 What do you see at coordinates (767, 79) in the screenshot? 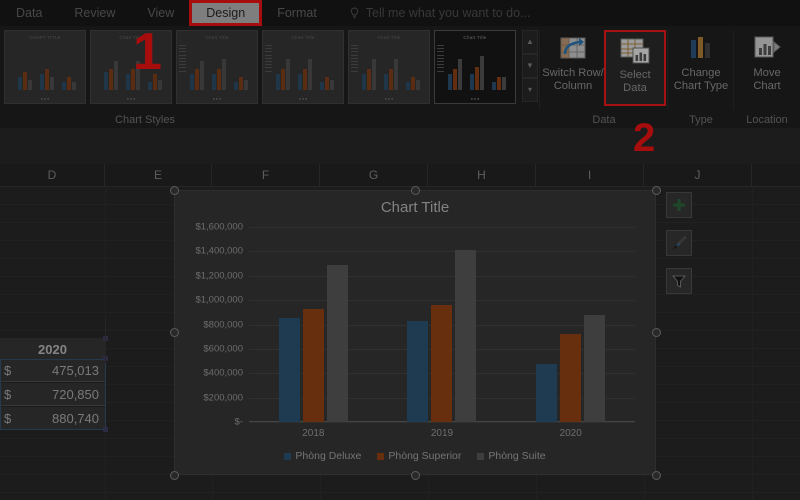
I see `move-chart-label: Move Chart` at bounding box center [767, 79].